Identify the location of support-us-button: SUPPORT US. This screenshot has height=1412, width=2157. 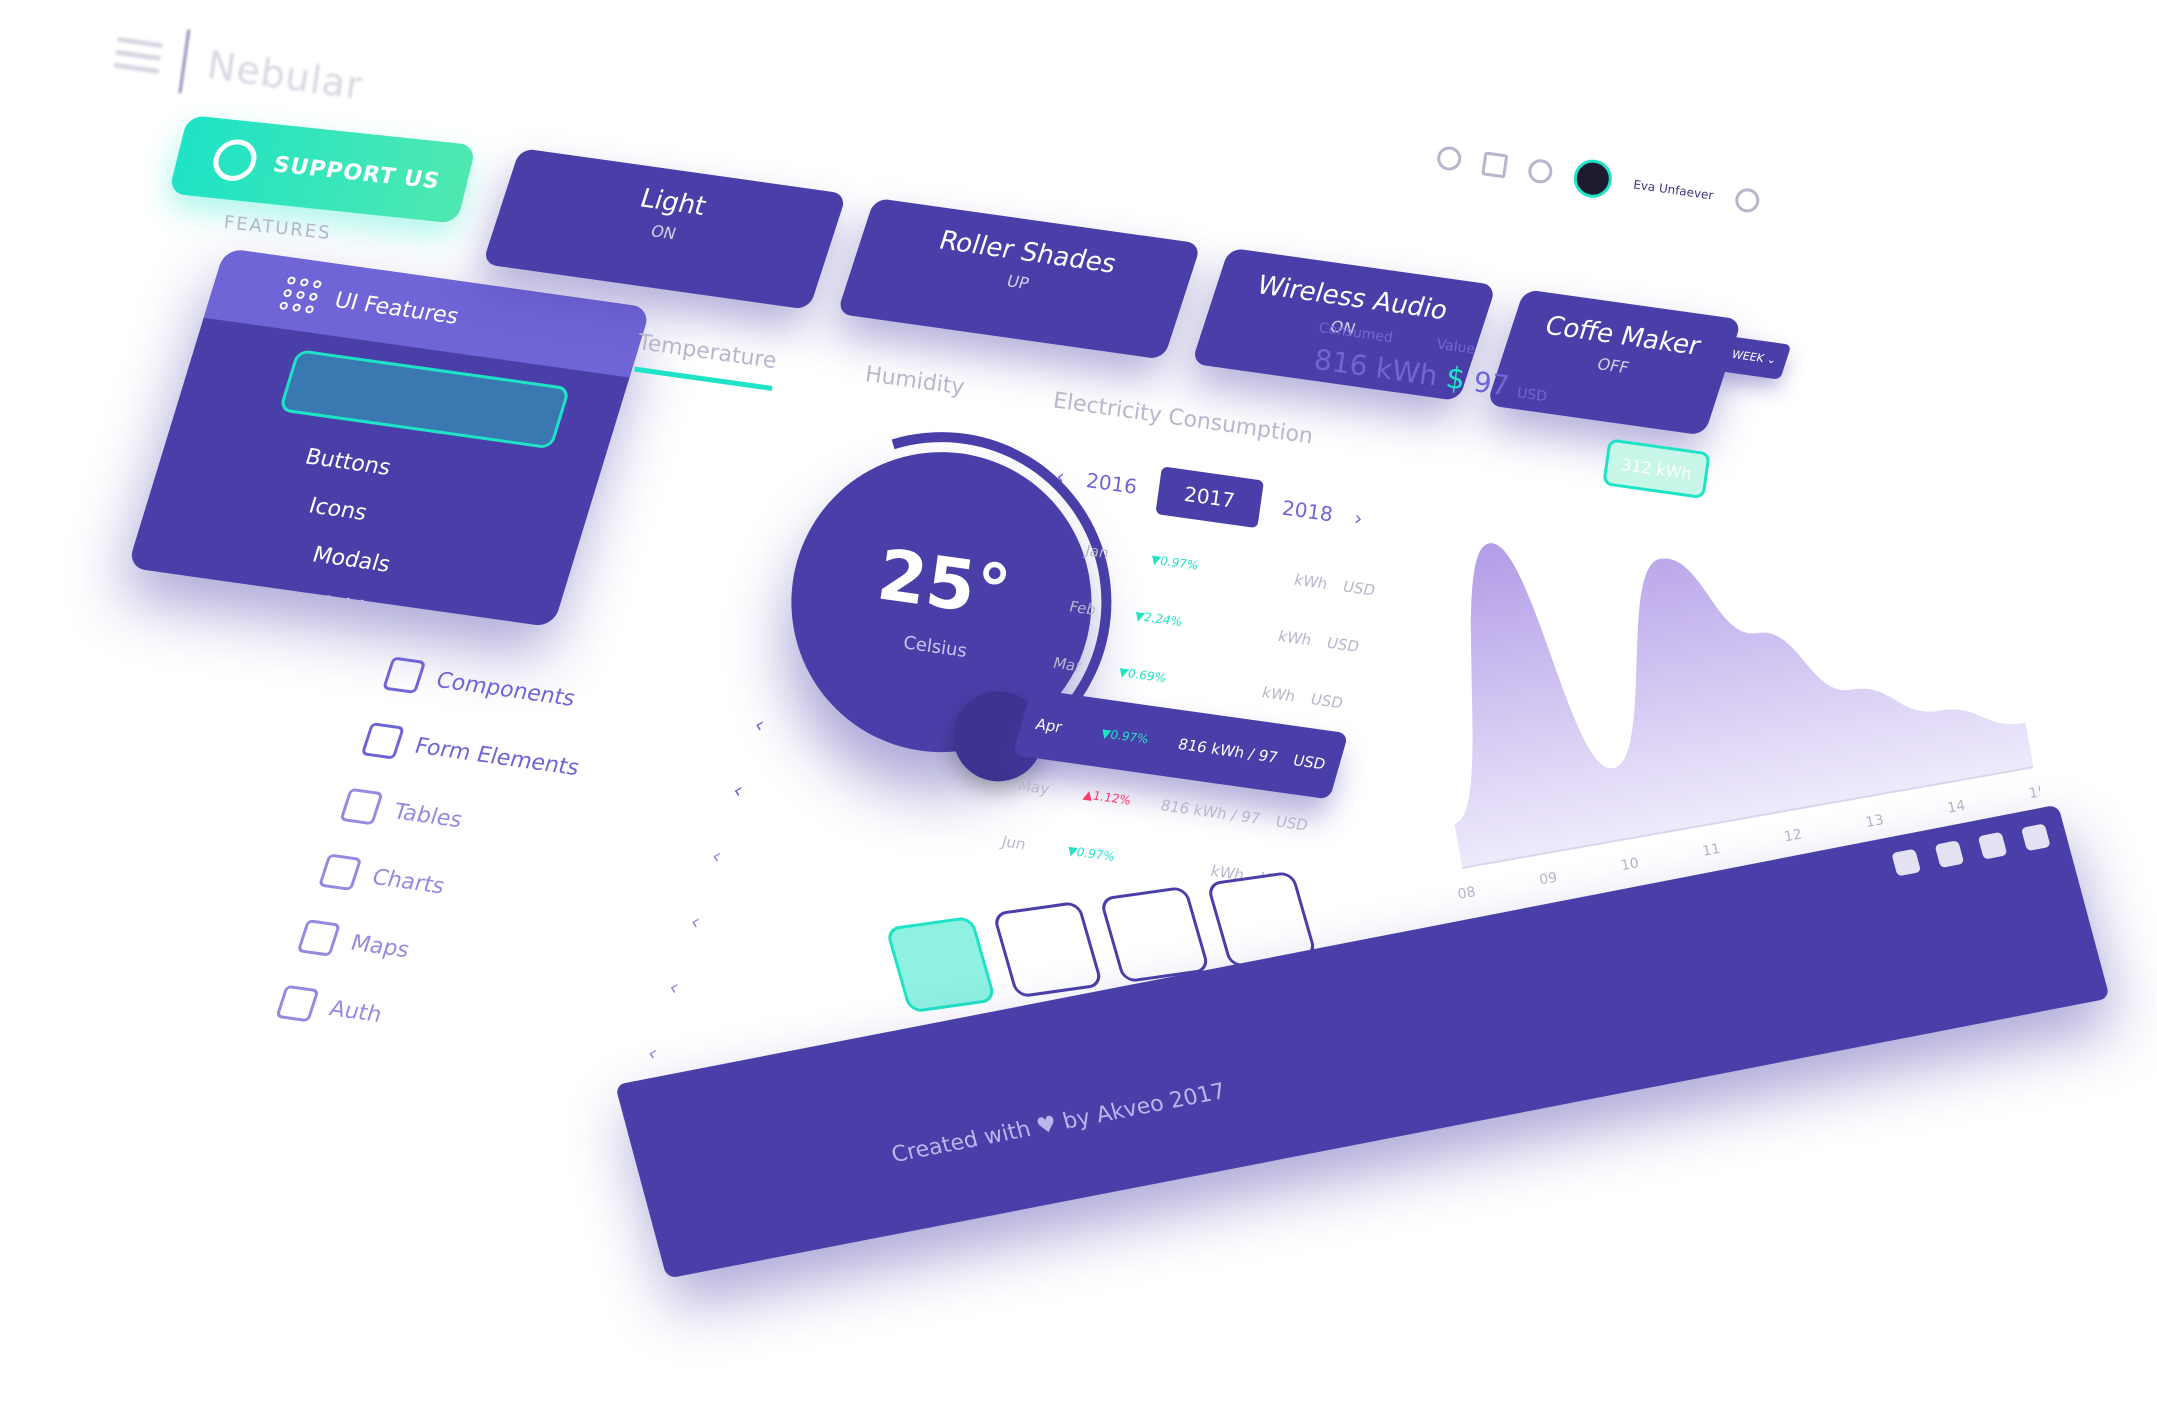
(322, 169).